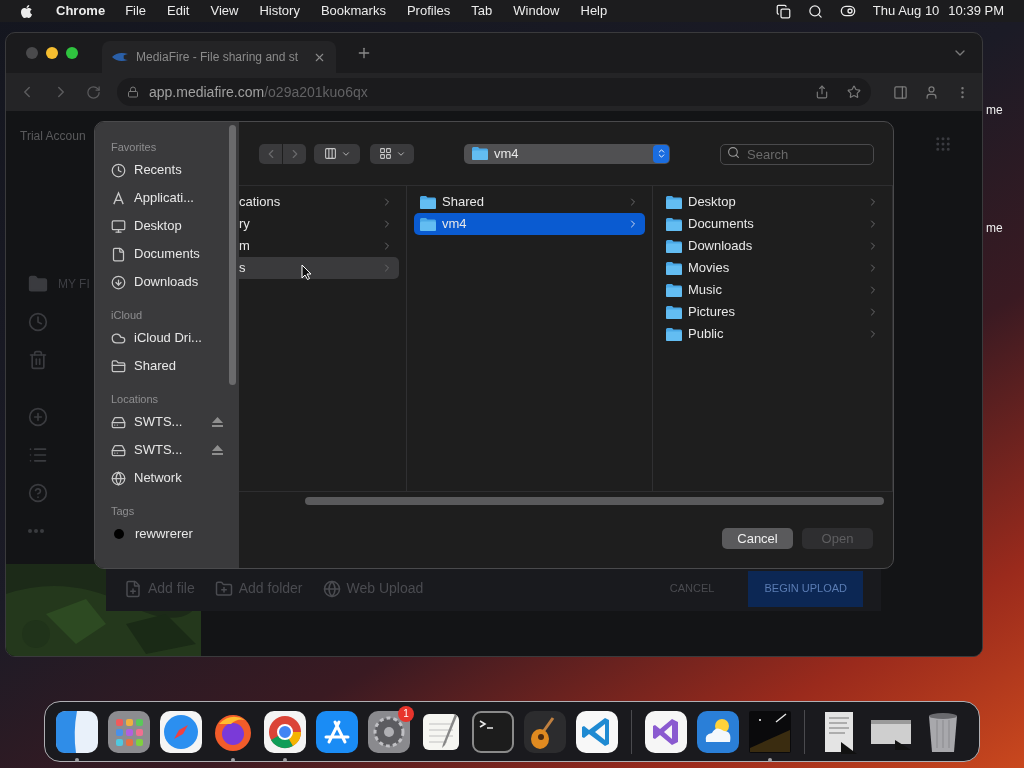  Describe the element at coordinates (38, 417) in the screenshot. I see `add-icon` at that location.